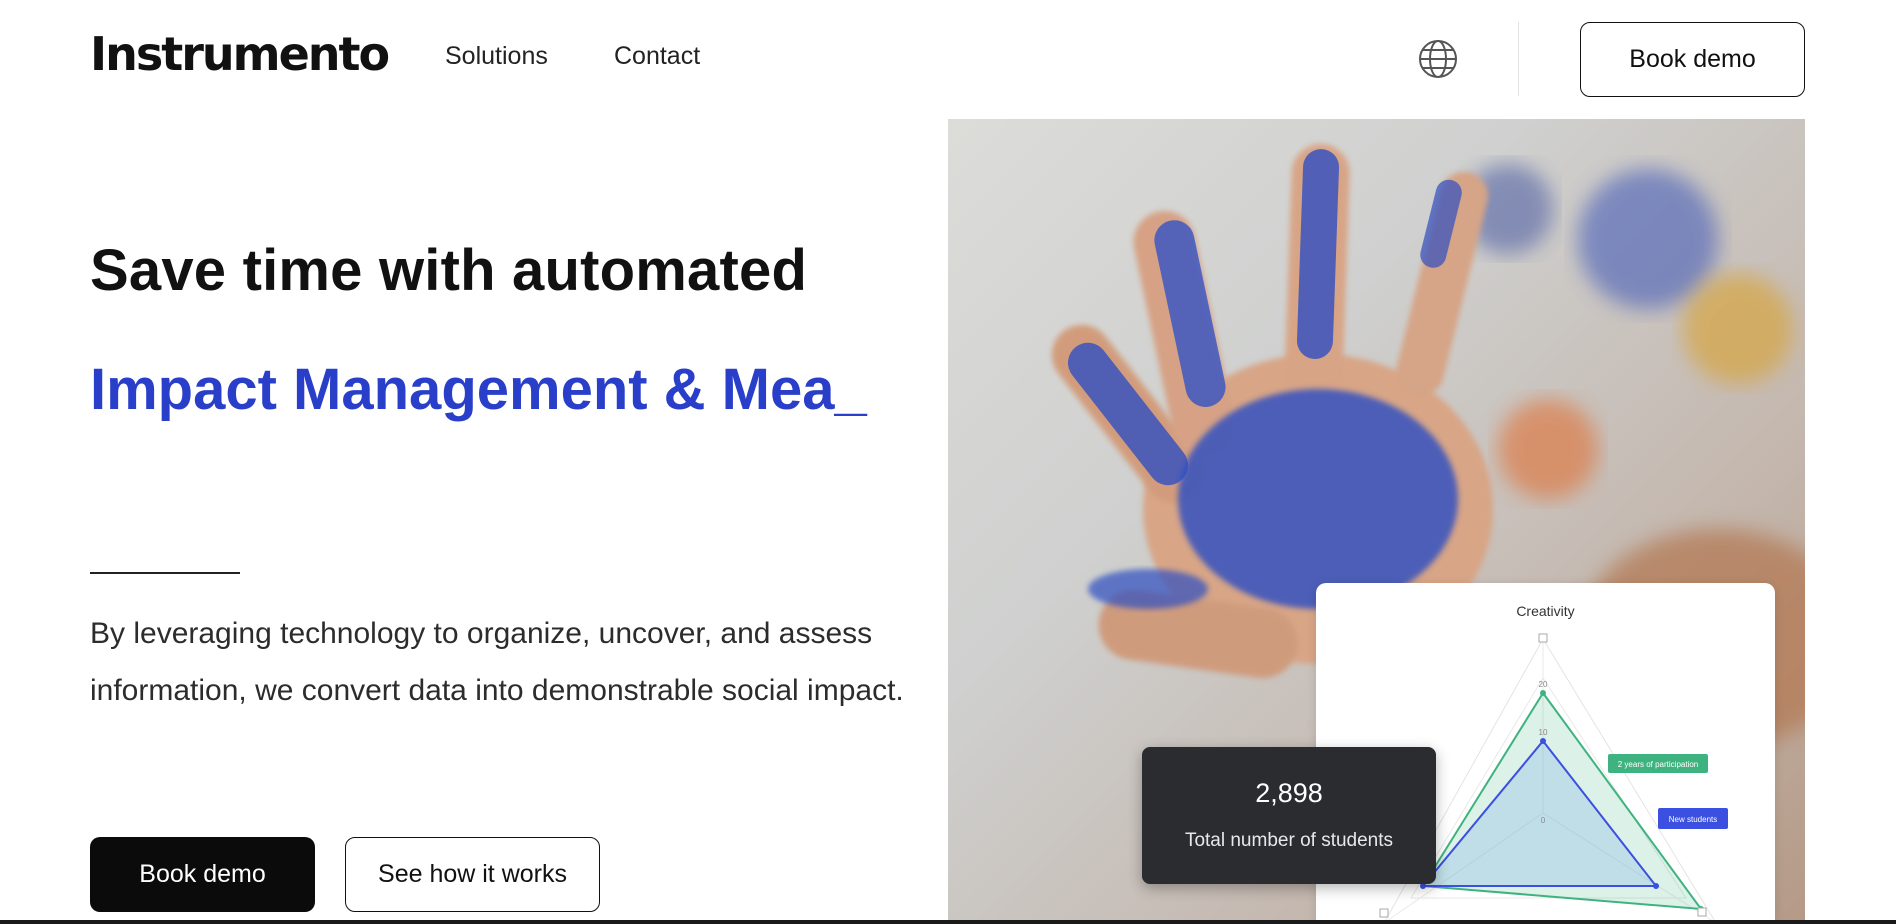 This screenshot has width=1896, height=924. Describe the element at coordinates (1289, 793) in the screenshot. I see `stat-value: 2,898` at that location.